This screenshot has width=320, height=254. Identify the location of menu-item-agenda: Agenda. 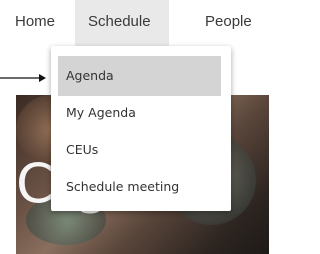
(139, 76).